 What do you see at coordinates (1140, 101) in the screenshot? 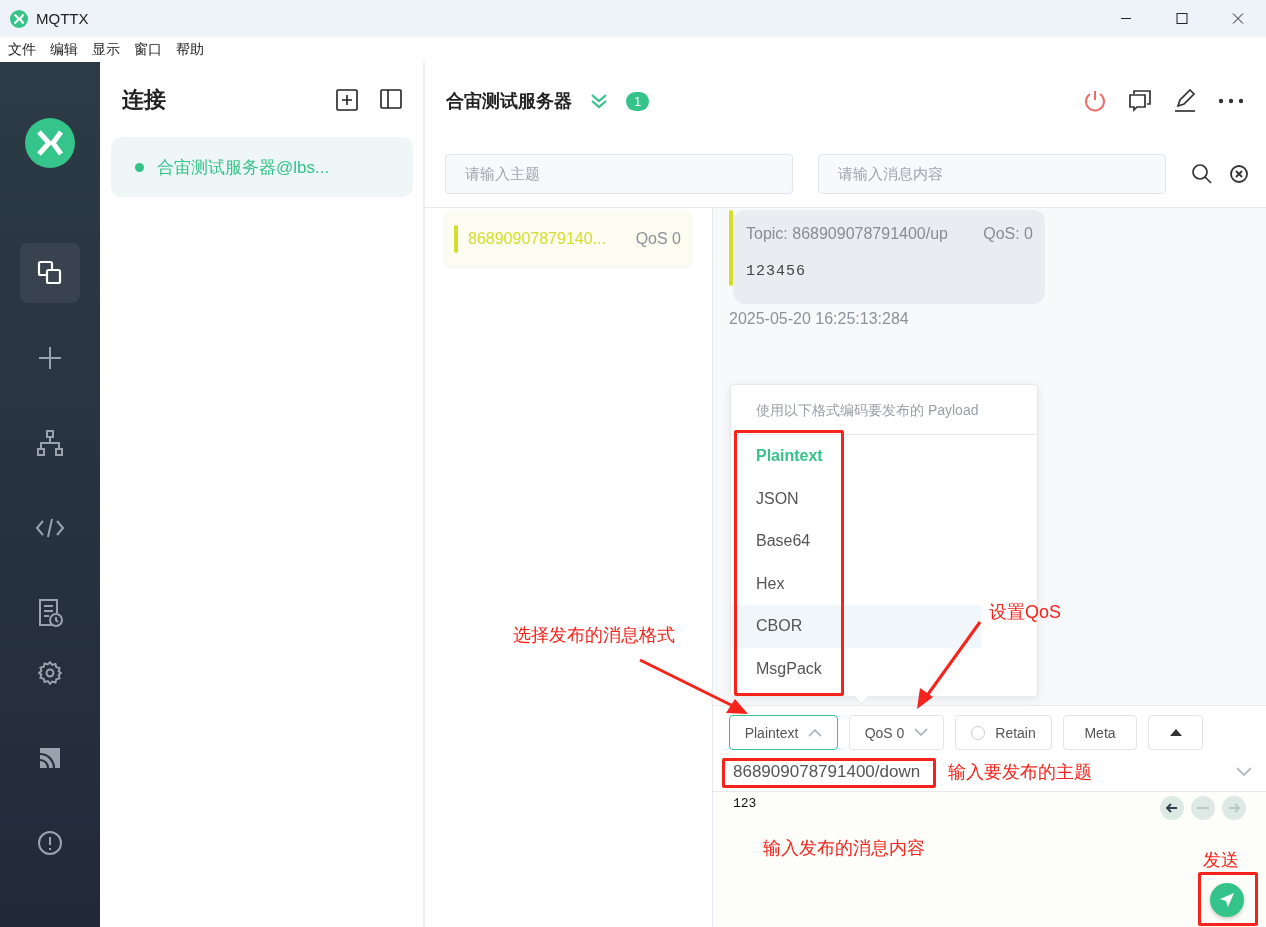
I see `chat-icon` at bounding box center [1140, 101].